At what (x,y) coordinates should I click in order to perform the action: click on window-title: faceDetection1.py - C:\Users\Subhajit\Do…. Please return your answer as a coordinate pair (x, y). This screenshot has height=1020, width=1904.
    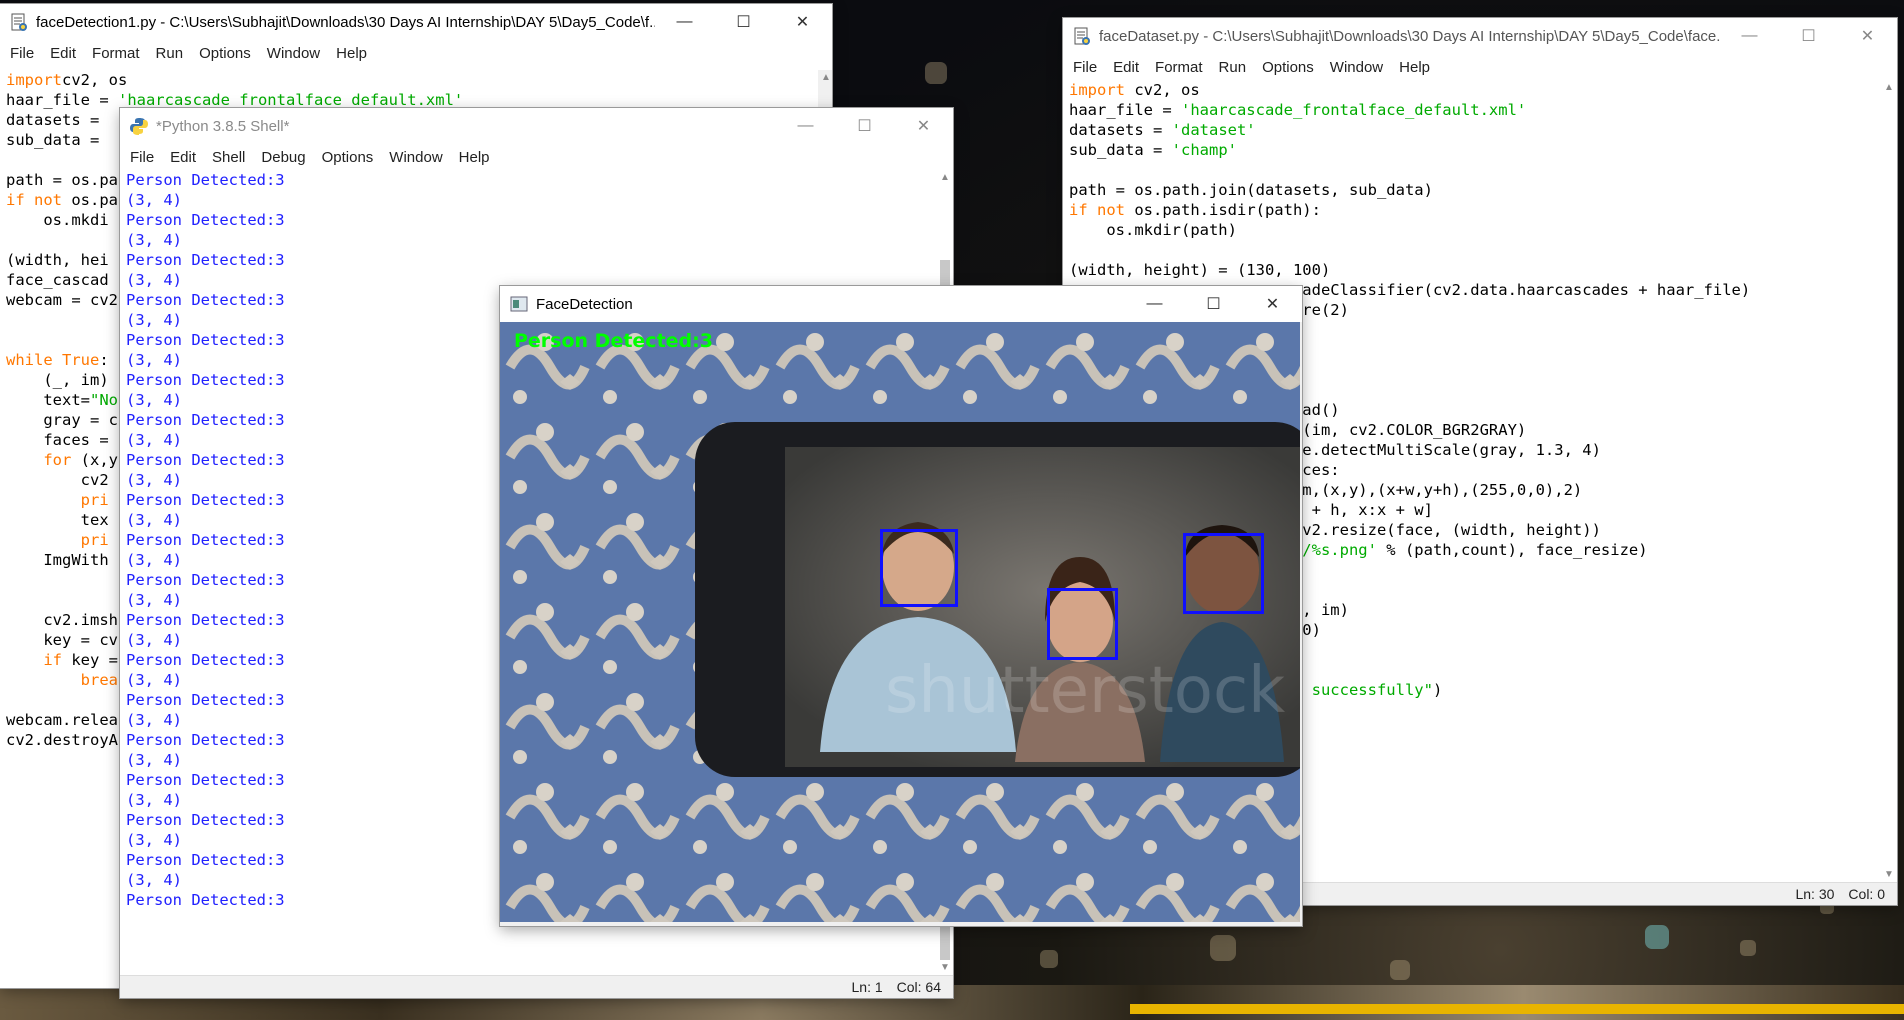
    Looking at the image, I should click on (345, 22).